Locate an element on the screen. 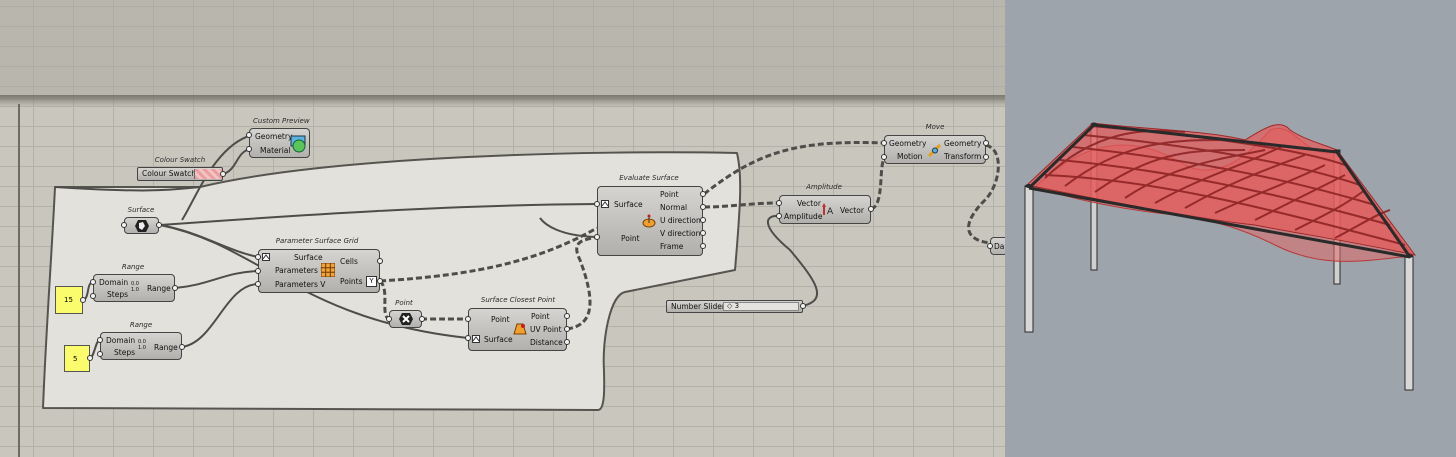 The image size is (1456, 457). custom-preview-title: Custom Preview is located at coordinates (281, 121).